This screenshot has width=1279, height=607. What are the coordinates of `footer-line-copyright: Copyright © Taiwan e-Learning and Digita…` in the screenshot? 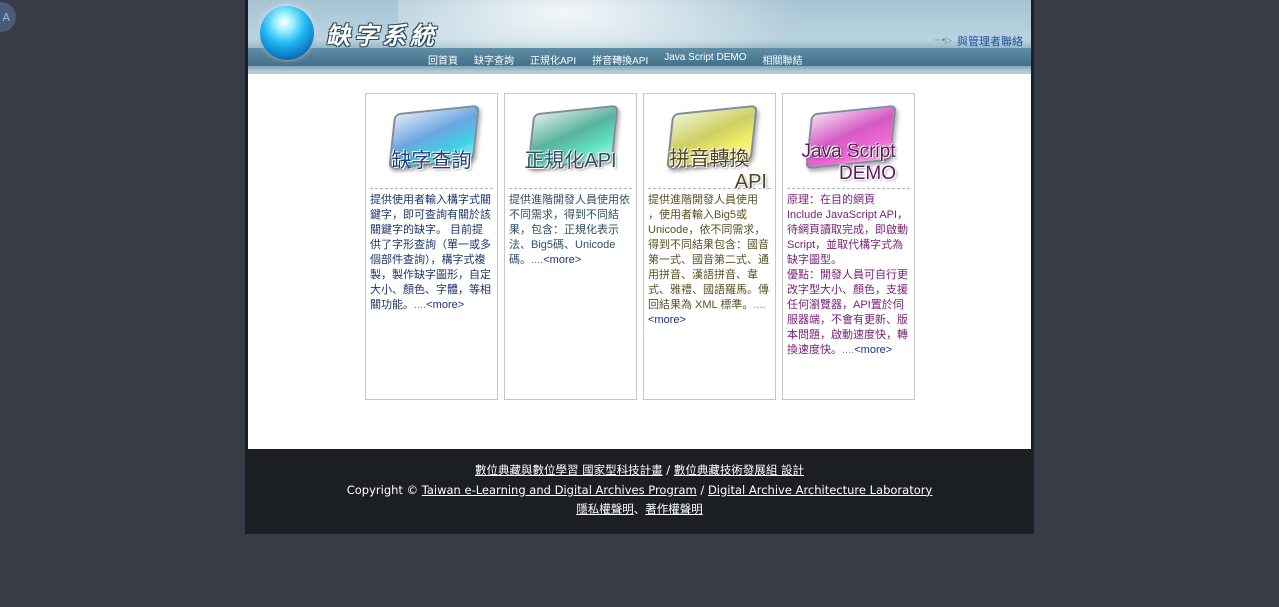 It's located at (639, 491).